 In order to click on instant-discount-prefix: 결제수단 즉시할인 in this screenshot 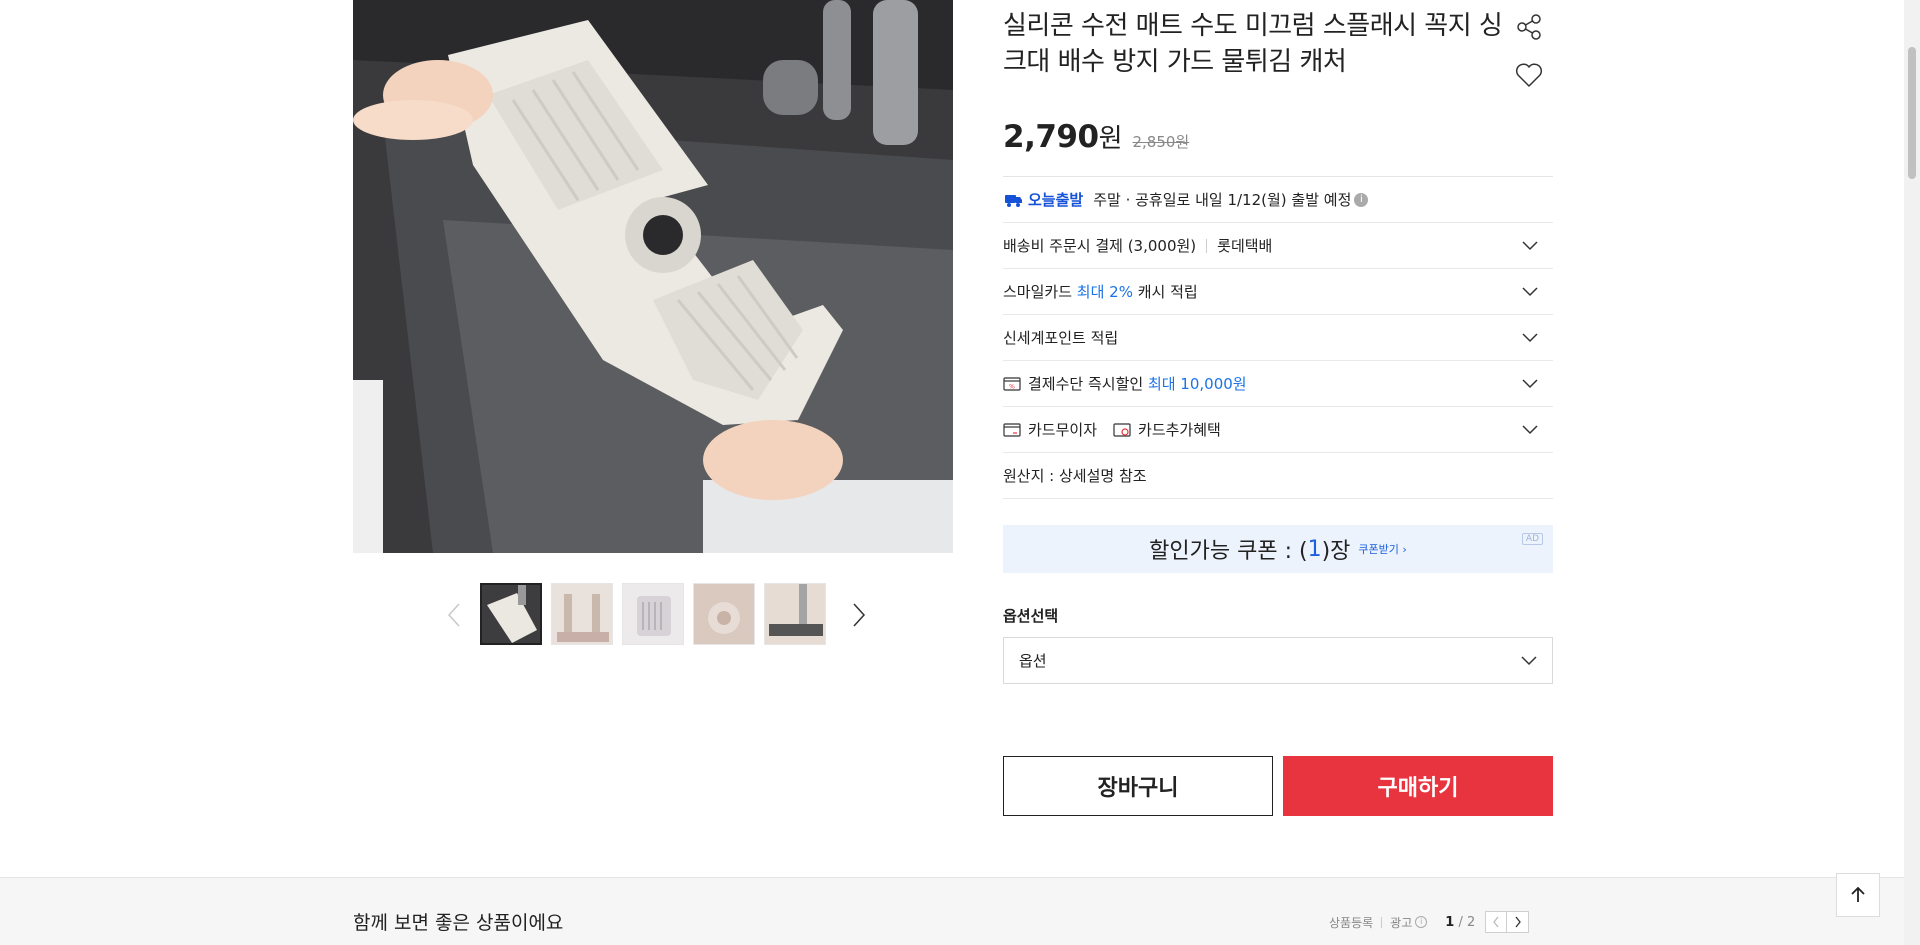, I will do `click(1088, 384)`.